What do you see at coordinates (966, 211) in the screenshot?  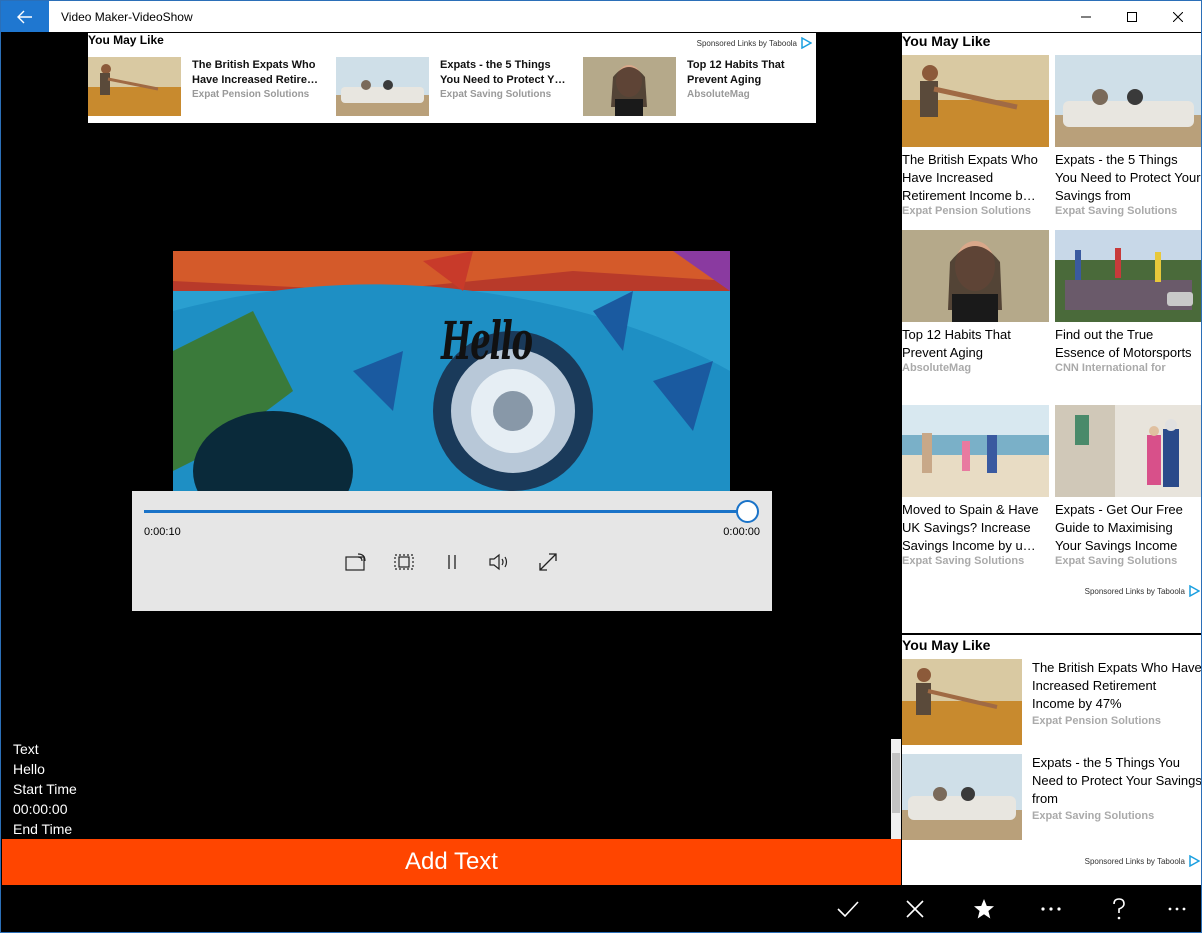 I see `ad-card-source: Expat Pension Solutions` at bounding box center [966, 211].